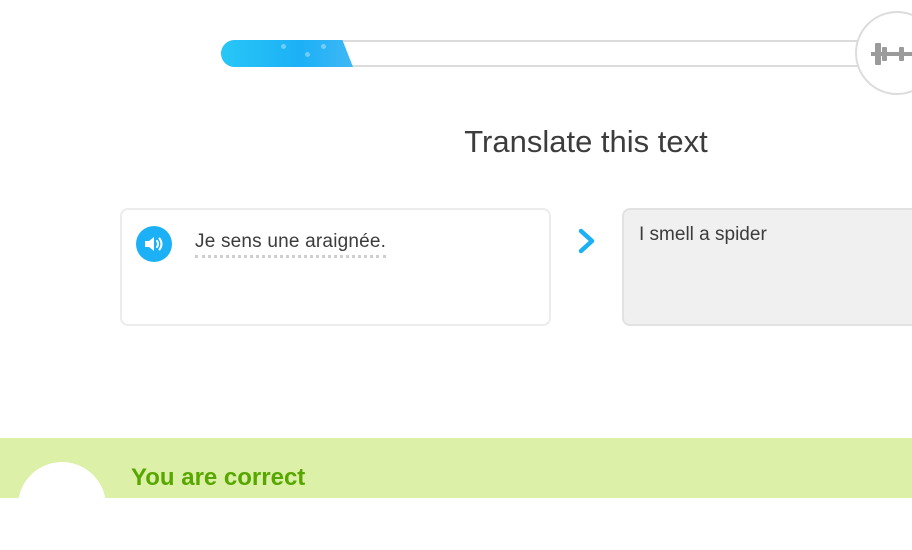 The height and width of the screenshot is (550, 912). I want to click on result-badge, so click(62, 506).